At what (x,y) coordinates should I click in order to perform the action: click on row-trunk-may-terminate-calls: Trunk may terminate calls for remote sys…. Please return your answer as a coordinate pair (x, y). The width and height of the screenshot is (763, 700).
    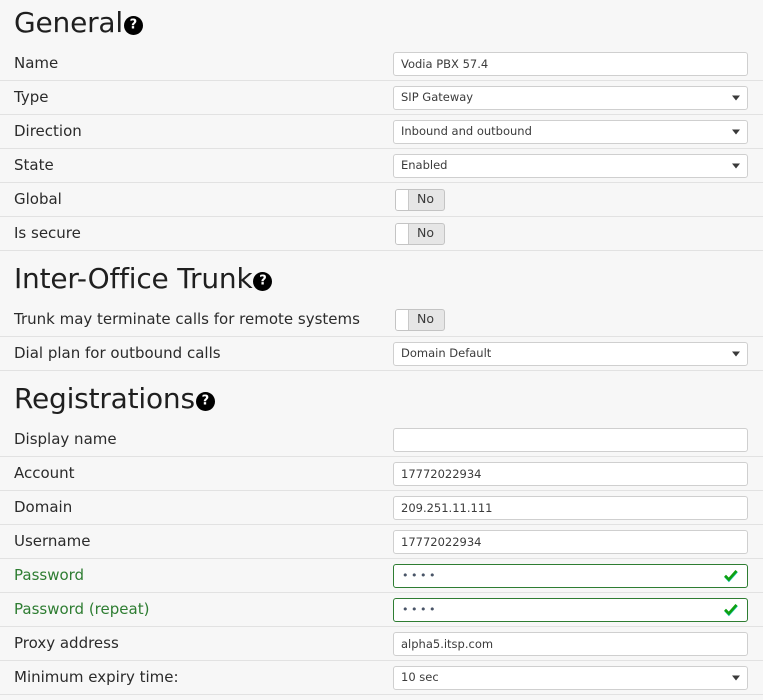
    Looking at the image, I should click on (381, 319).